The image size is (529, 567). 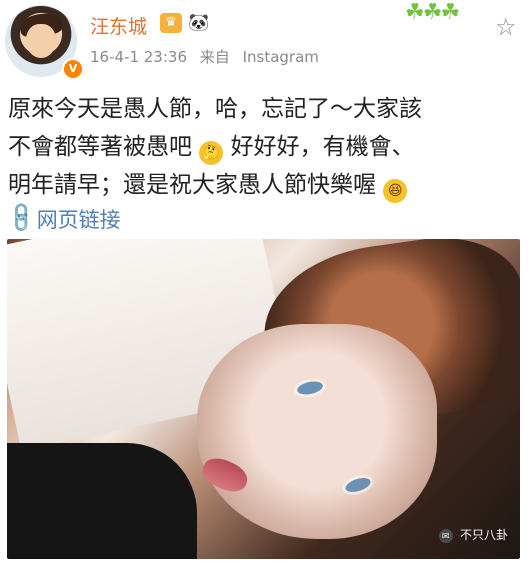 I want to click on post-line-1: 原來今天是愚人節，哈，忘記了～大家該, so click(x=215, y=109).